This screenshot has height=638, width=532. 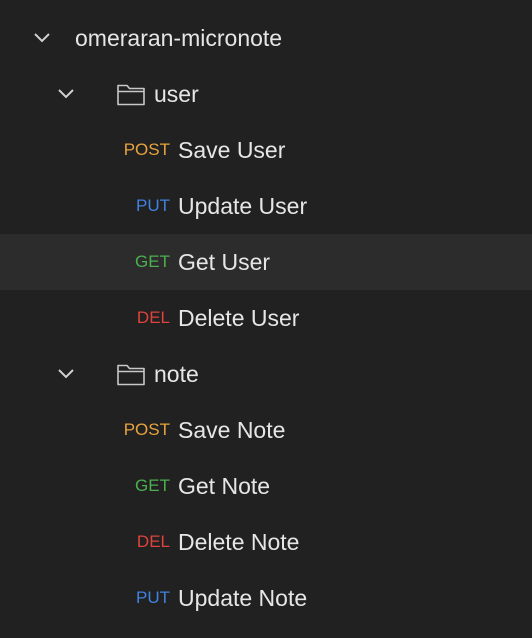 I want to click on folder-name: user, so click(x=176, y=94).